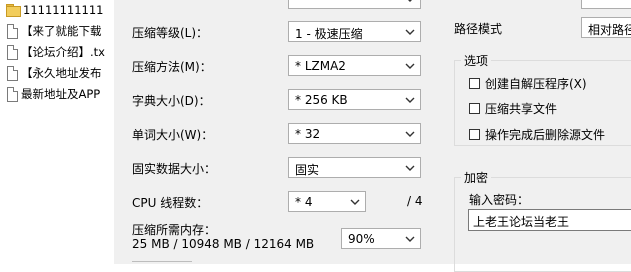  What do you see at coordinates (170, 33) in the screenshot?
I see `compression-level-label: 压缩等级(L)：` at bounding box center [170, 33].